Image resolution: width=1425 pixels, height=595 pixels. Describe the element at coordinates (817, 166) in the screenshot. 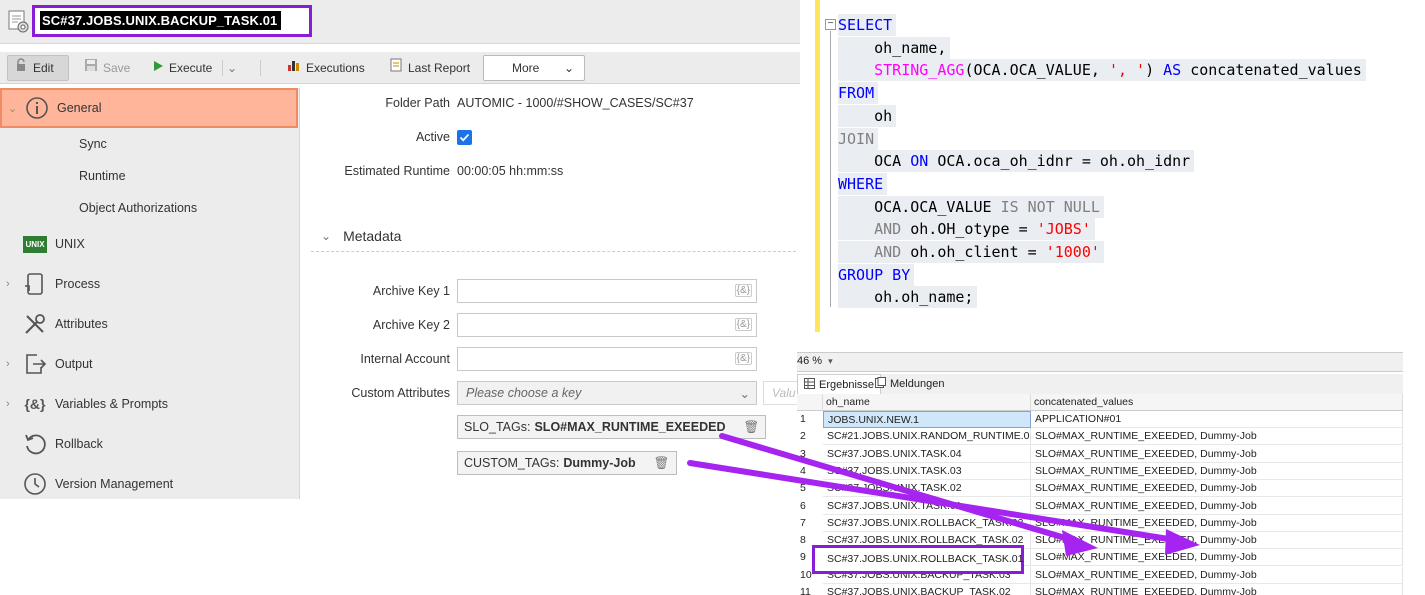

I see `change-marker-bar` at that location.